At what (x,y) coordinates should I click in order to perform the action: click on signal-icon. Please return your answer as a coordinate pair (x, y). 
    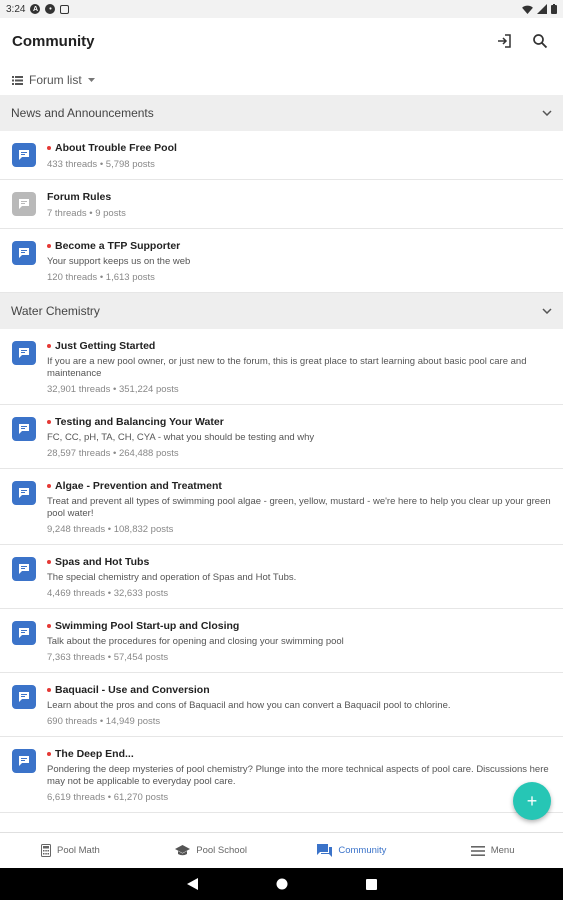
    Looking at the image, I should click on (542, 9).